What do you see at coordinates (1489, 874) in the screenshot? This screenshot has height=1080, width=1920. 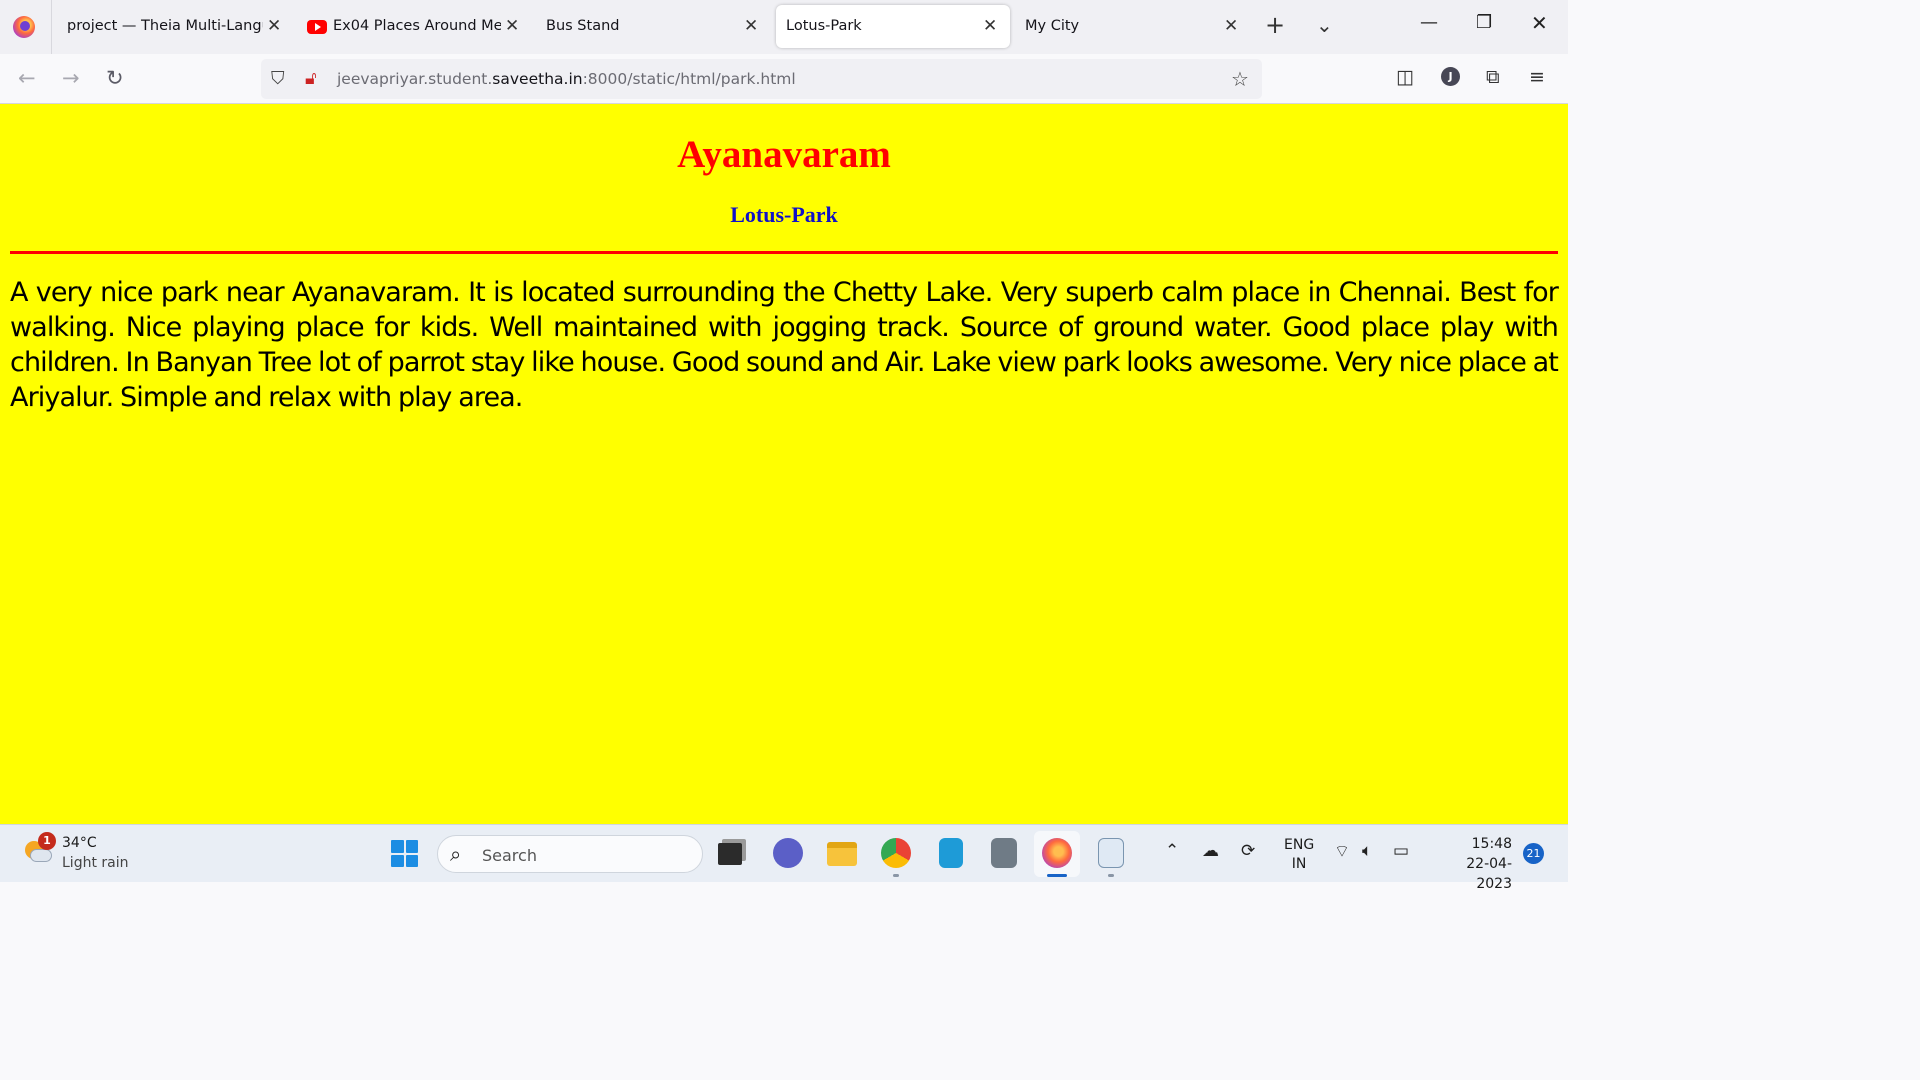 I see `clock-date: 22-04-2023` at bounding box center [1489, 874].